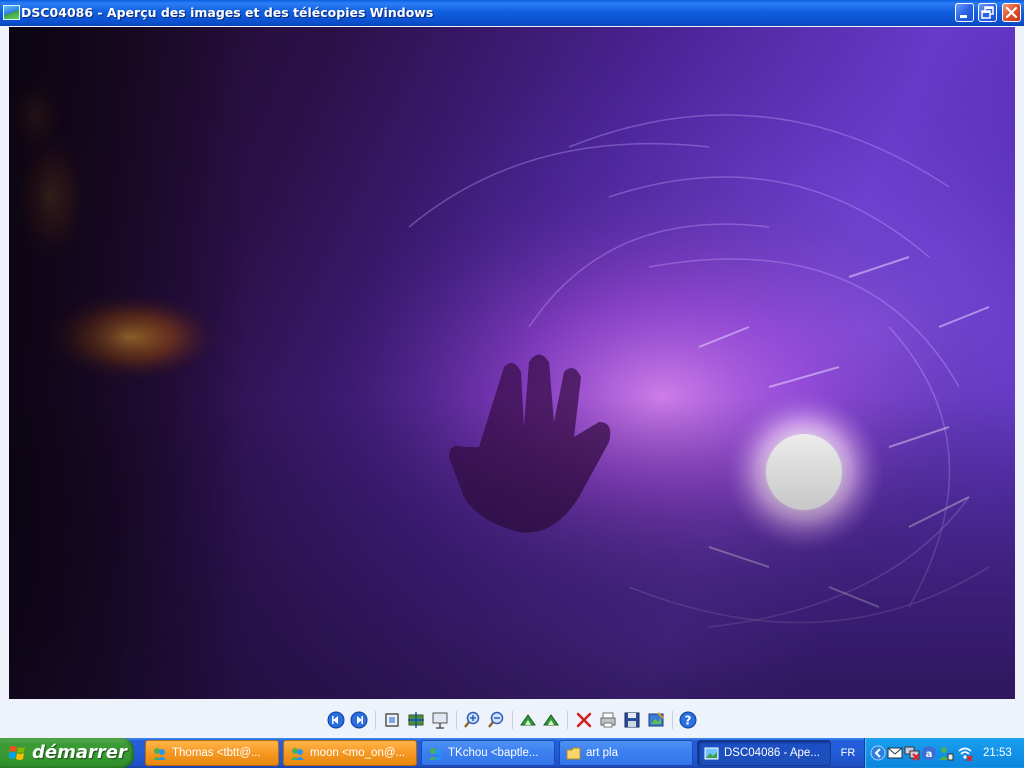 The image size is (1024, 768). I want to click on svg-text: a, so click(929, 754).